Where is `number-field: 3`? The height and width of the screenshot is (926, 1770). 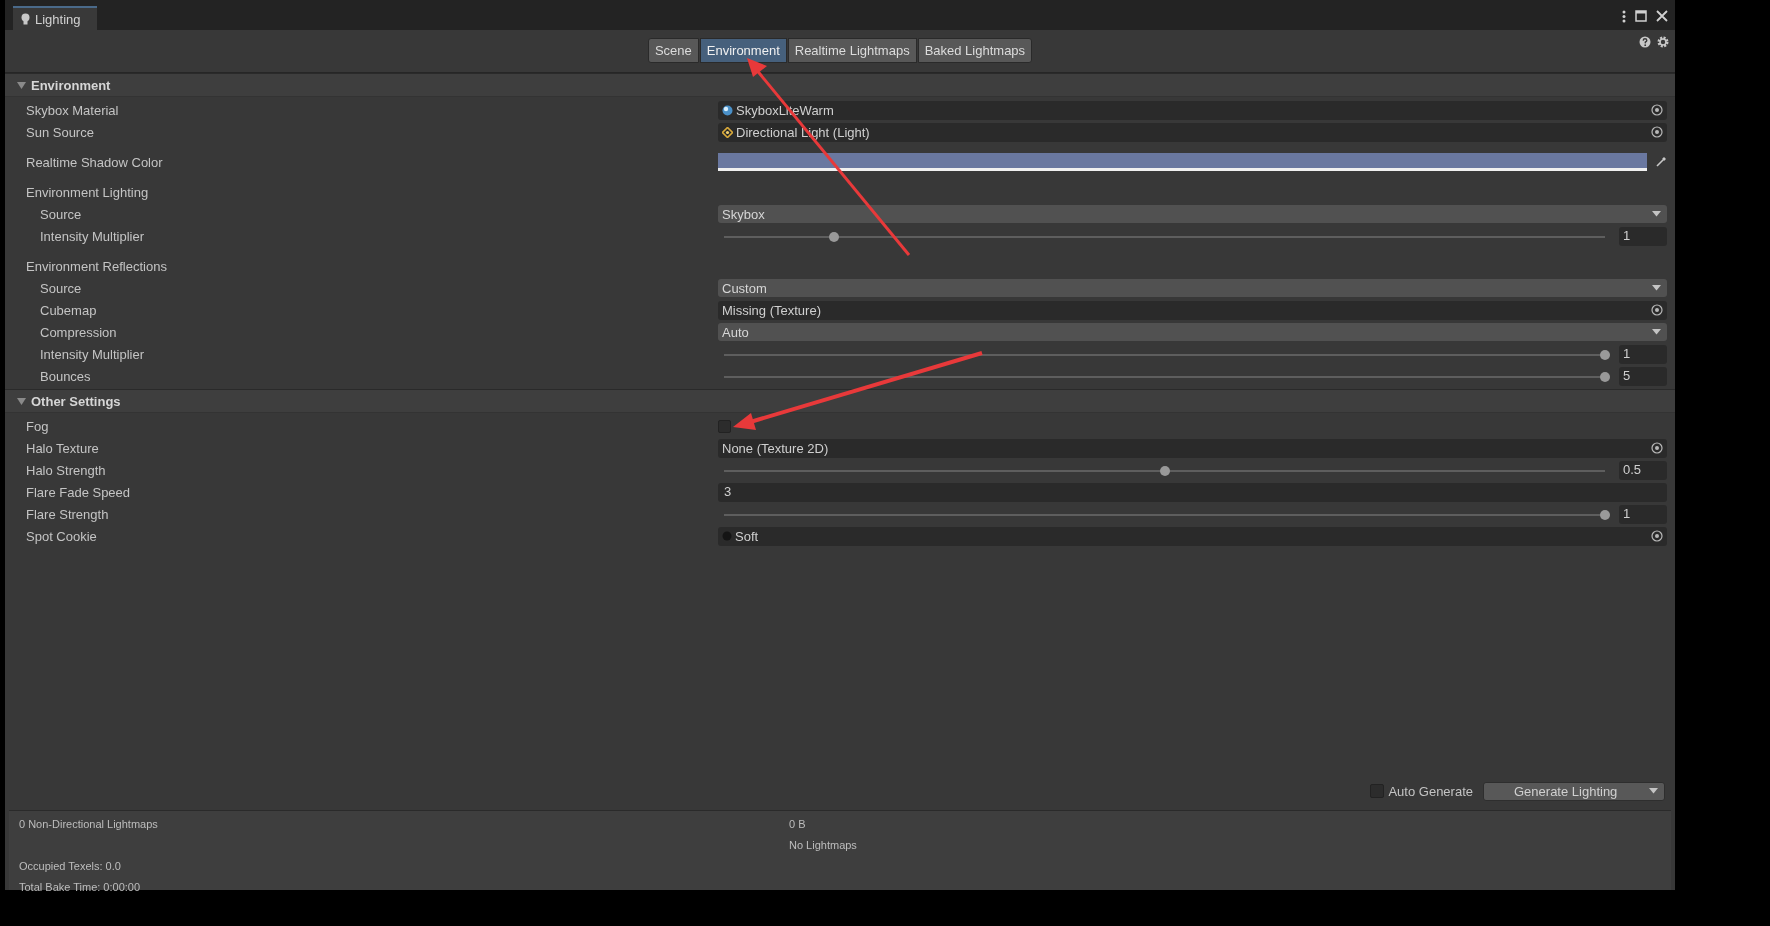 number-field: 3 is located at coordinates (1192, 492).